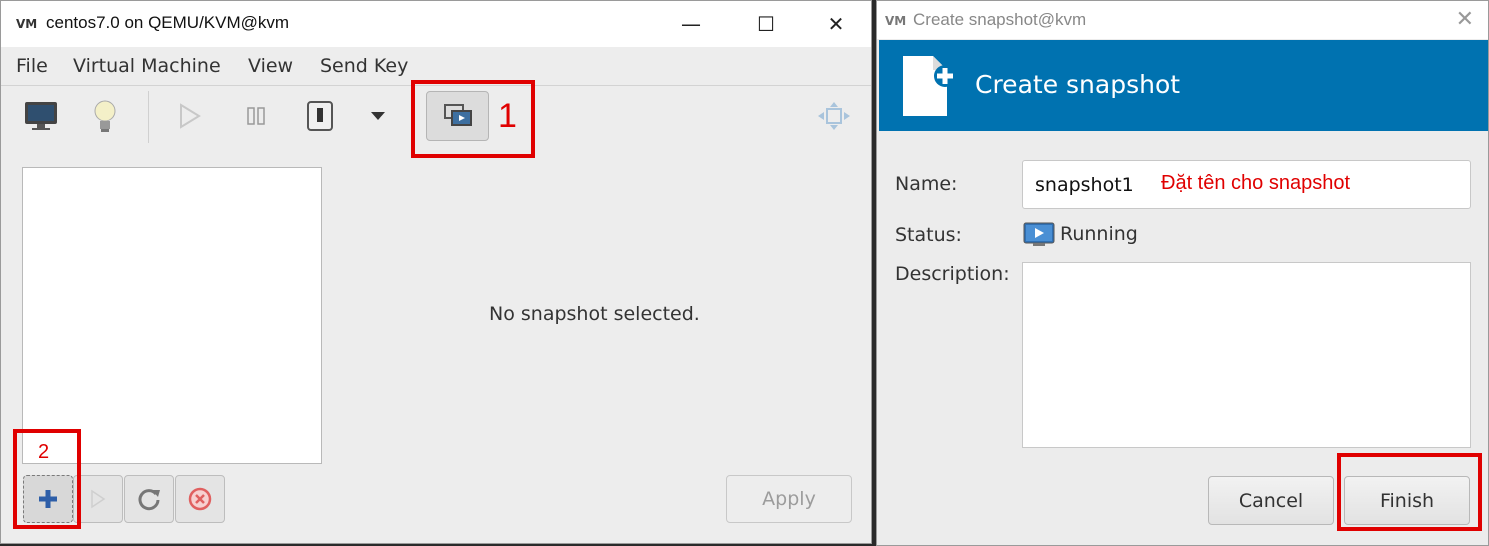  What do you see at coordinates (168, 22) in the screenshot?
I see `vm-window-title: centos7.0 on QEMU/KVM@kvm` at bounding box center [168, 22].